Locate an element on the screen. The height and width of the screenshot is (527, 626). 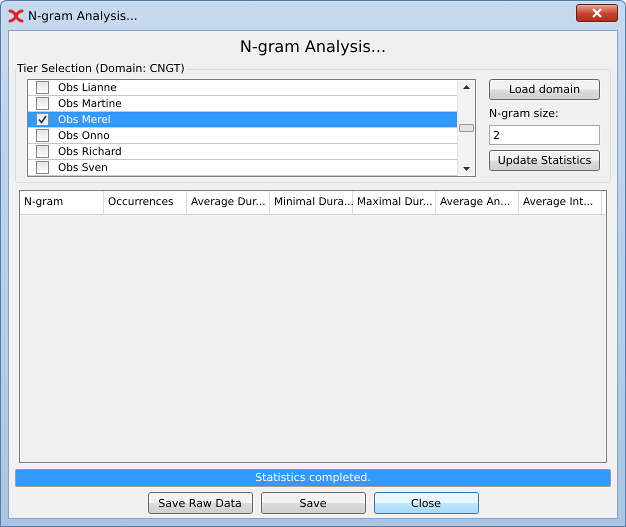
app-icon is located at coordinates (16, 16).